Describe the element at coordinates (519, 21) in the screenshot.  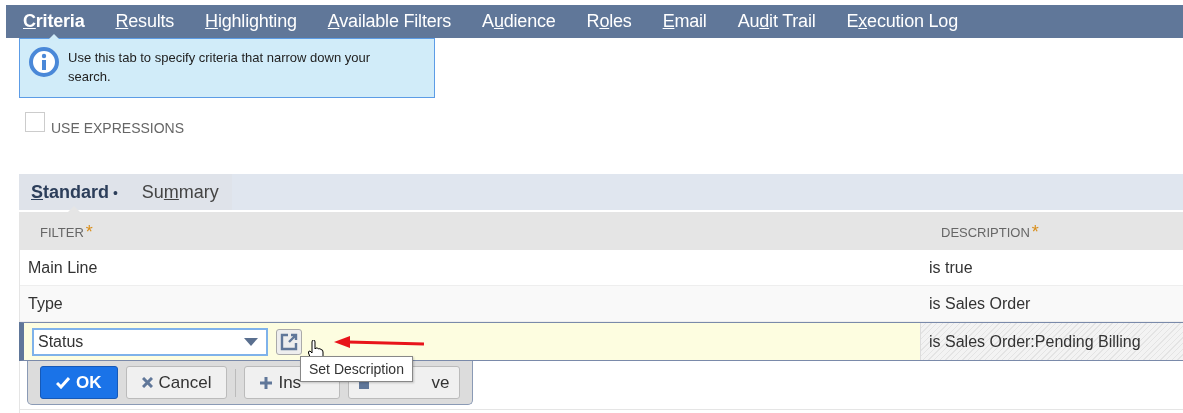
I see `tab: Audience` at that location.